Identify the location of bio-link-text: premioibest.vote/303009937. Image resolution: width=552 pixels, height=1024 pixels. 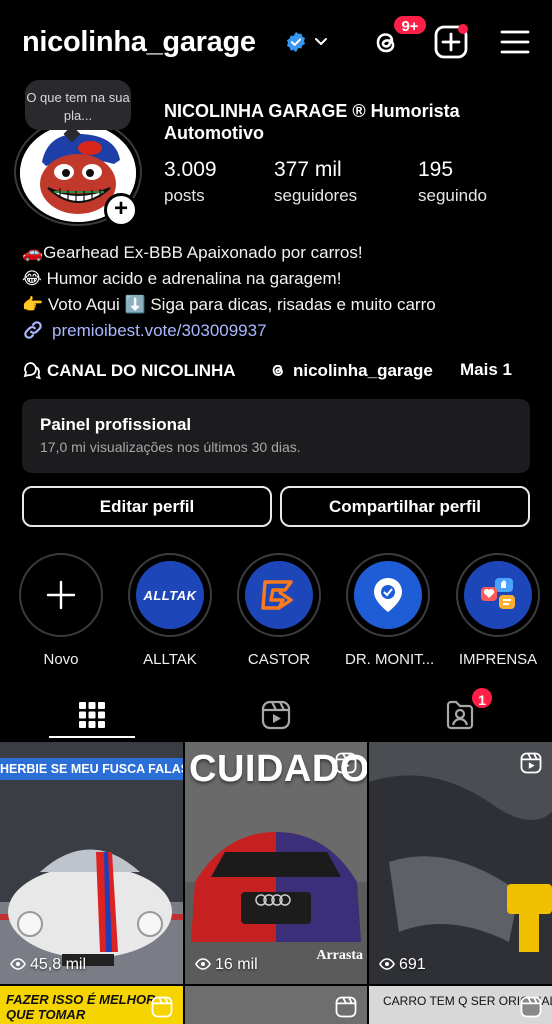
(159, 330).